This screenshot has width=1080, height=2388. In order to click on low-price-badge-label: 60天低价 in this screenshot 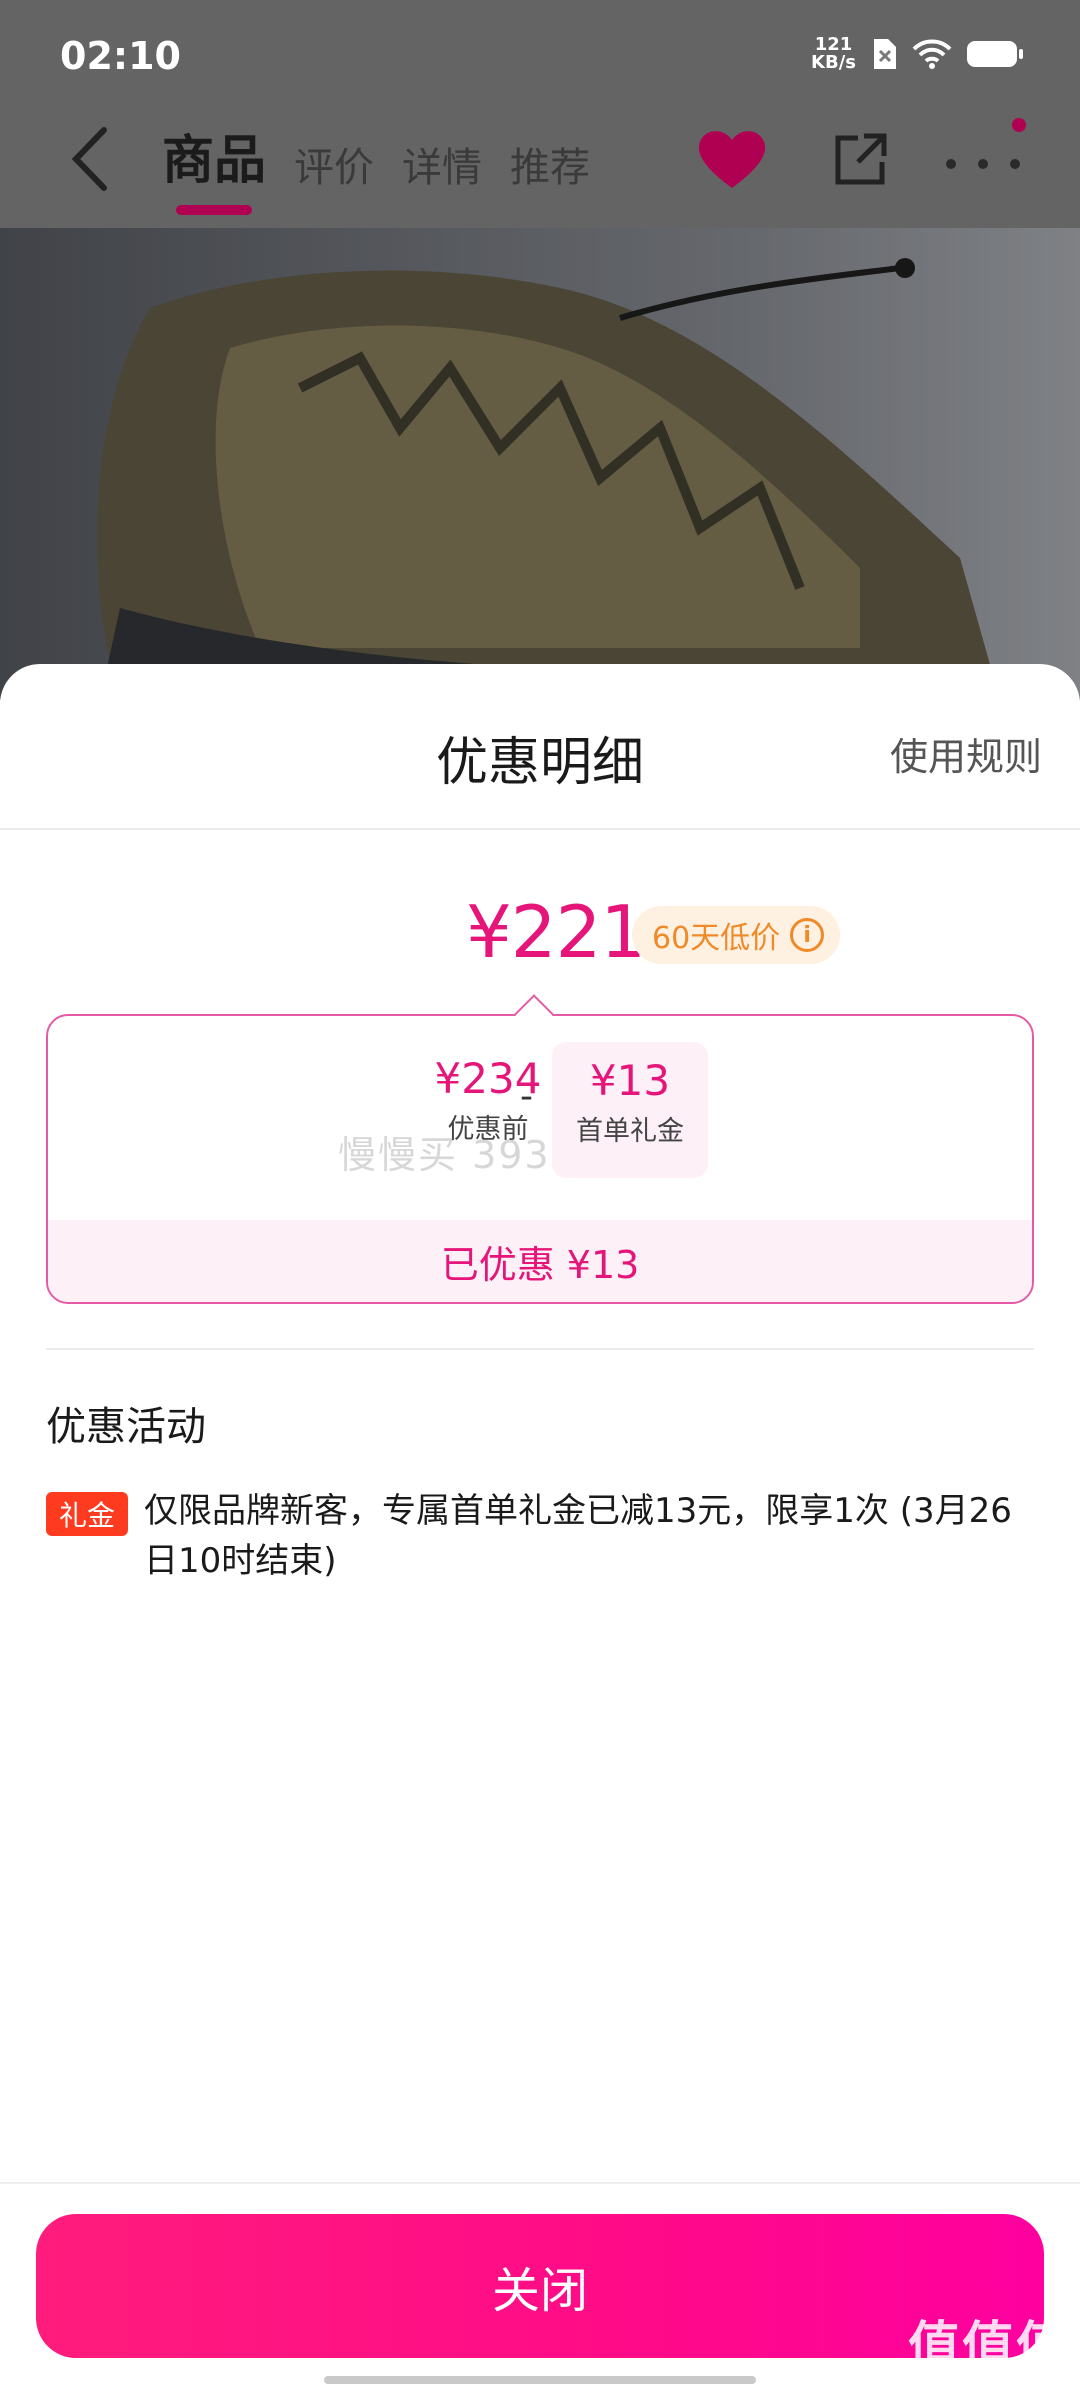, I will do `click(716, 938)`.